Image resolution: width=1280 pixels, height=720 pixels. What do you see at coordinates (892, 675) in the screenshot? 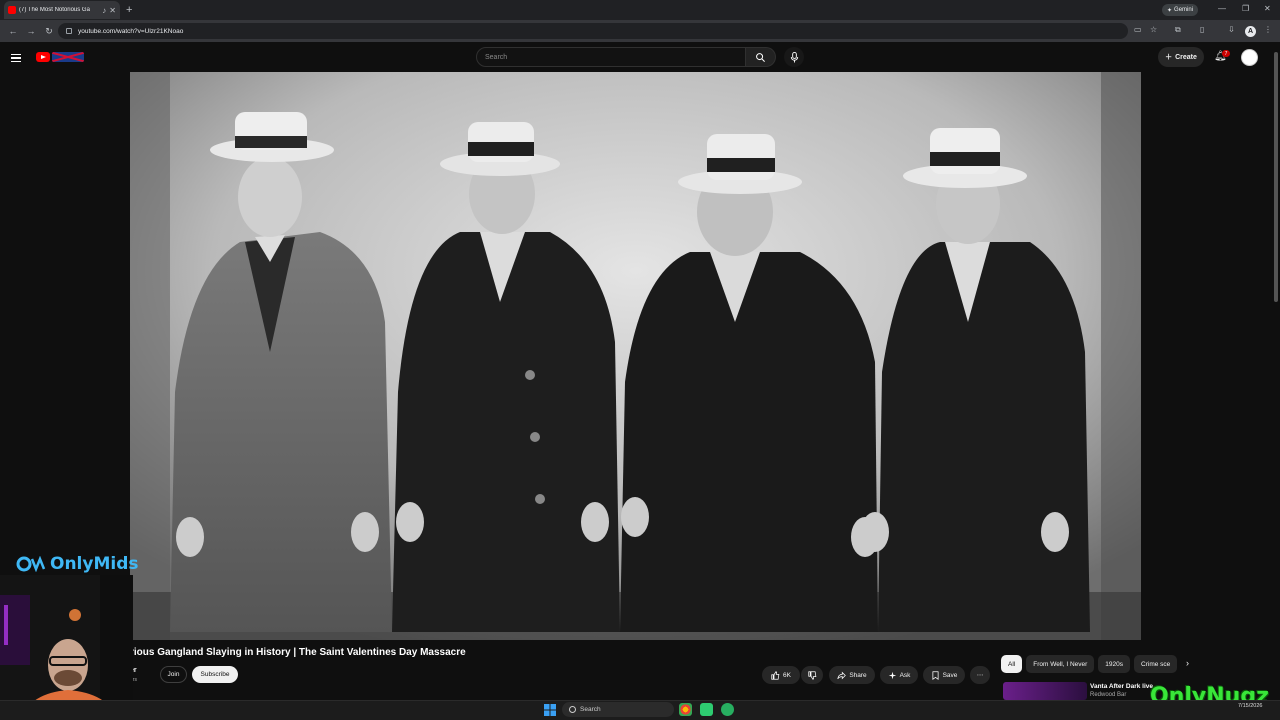
I see `sparkle-icon` at bounding box center [892, 675].